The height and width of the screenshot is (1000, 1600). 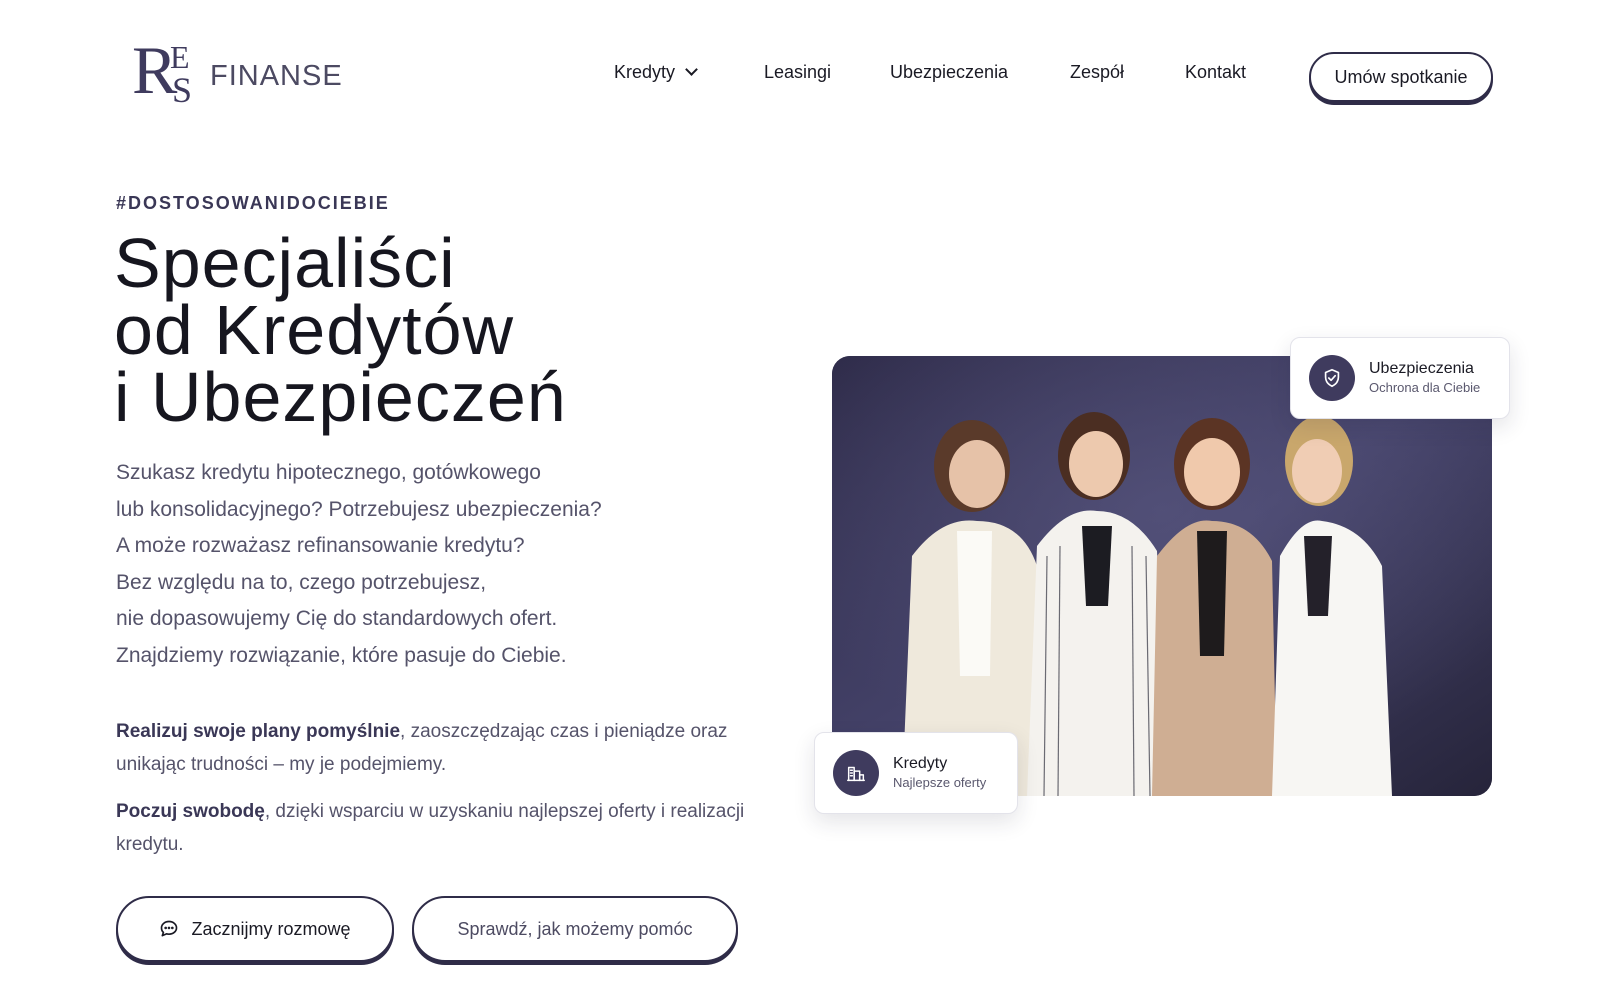 I want to click on insurance-badge-title: Ubezpieczenia, so click(x=1421, y=368).